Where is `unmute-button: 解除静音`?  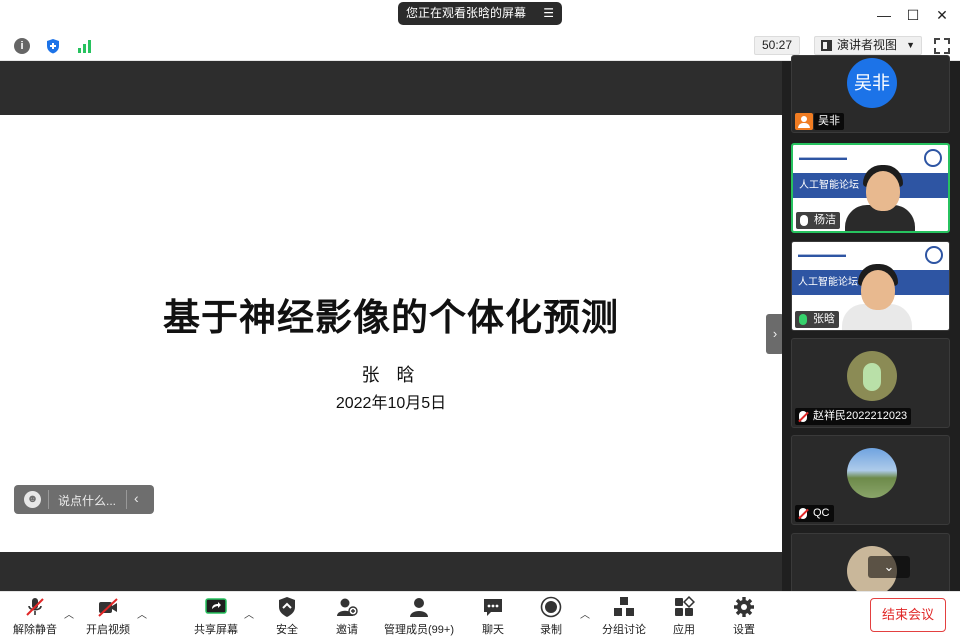 unmute-button: 解除静音 is located at coordinates (35, 616).